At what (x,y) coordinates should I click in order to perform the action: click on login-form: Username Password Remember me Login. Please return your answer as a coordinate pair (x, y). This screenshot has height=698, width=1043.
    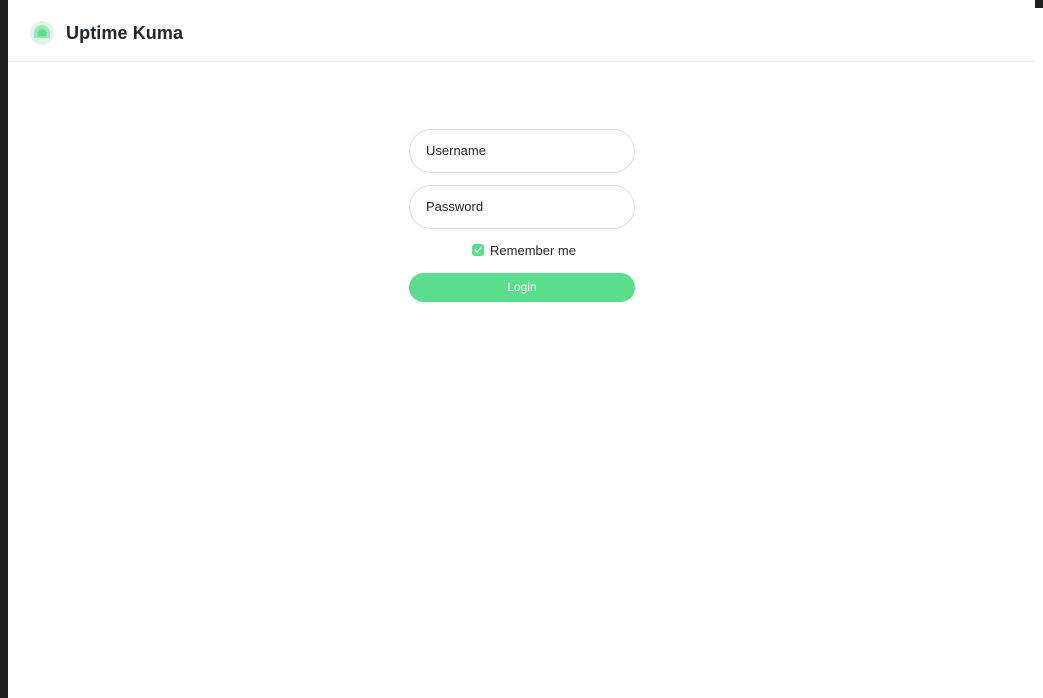
    Looking at the image, I should click on (522, 215).